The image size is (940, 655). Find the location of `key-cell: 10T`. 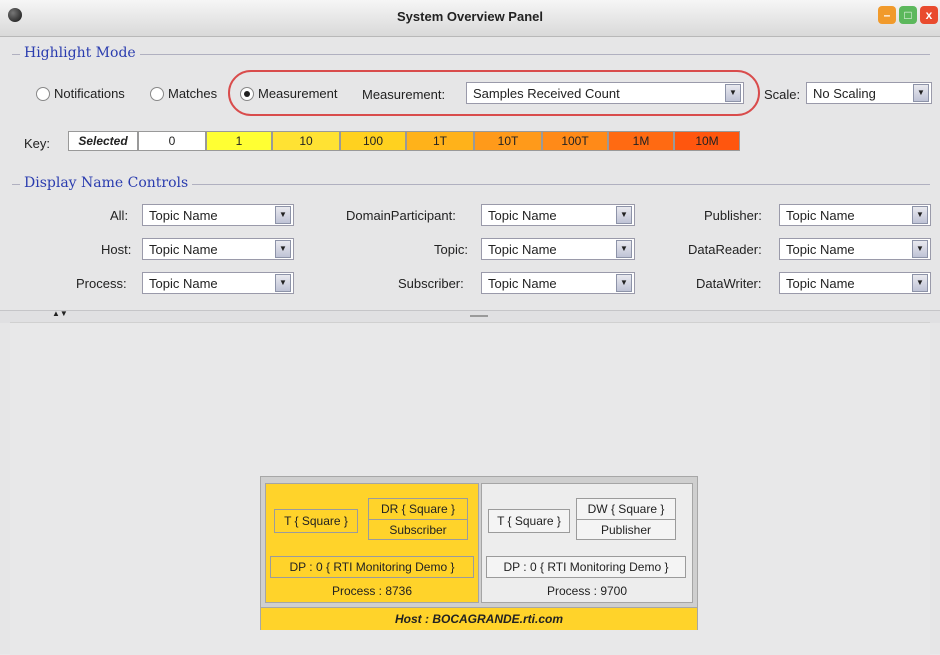

key-cell: 10T is located at coordinates (508, 141).